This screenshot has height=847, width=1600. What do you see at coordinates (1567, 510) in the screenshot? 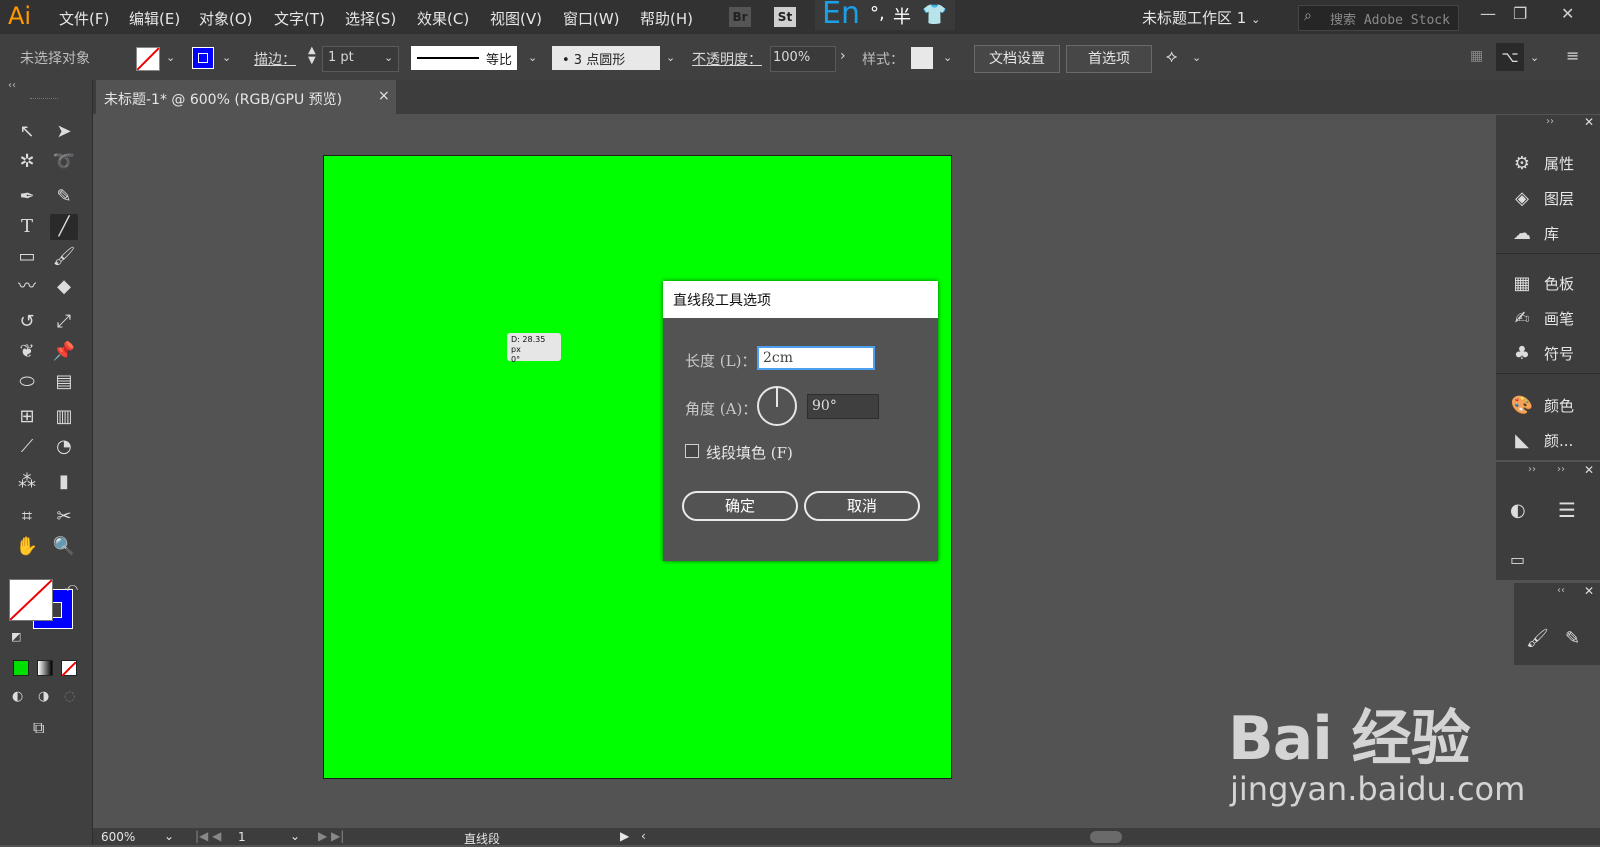
I see `align-icon: ☰` at bounding box center [1567, 510].